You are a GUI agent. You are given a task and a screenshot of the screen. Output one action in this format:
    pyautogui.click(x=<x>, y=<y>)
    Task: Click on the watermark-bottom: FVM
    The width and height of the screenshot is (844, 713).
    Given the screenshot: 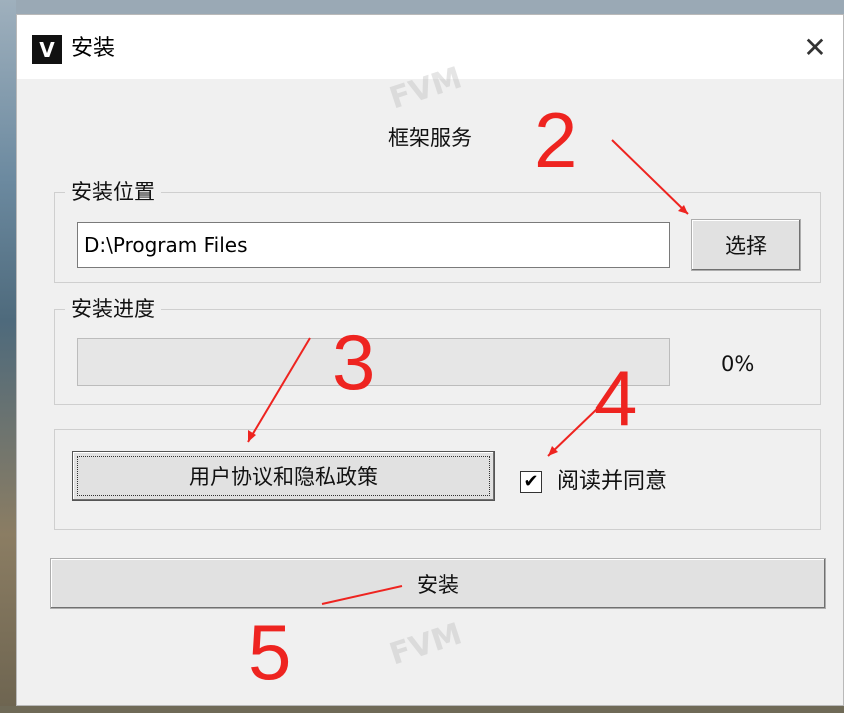 What is the action you would take?
    pyautogui.click(x=426, y=644)
    